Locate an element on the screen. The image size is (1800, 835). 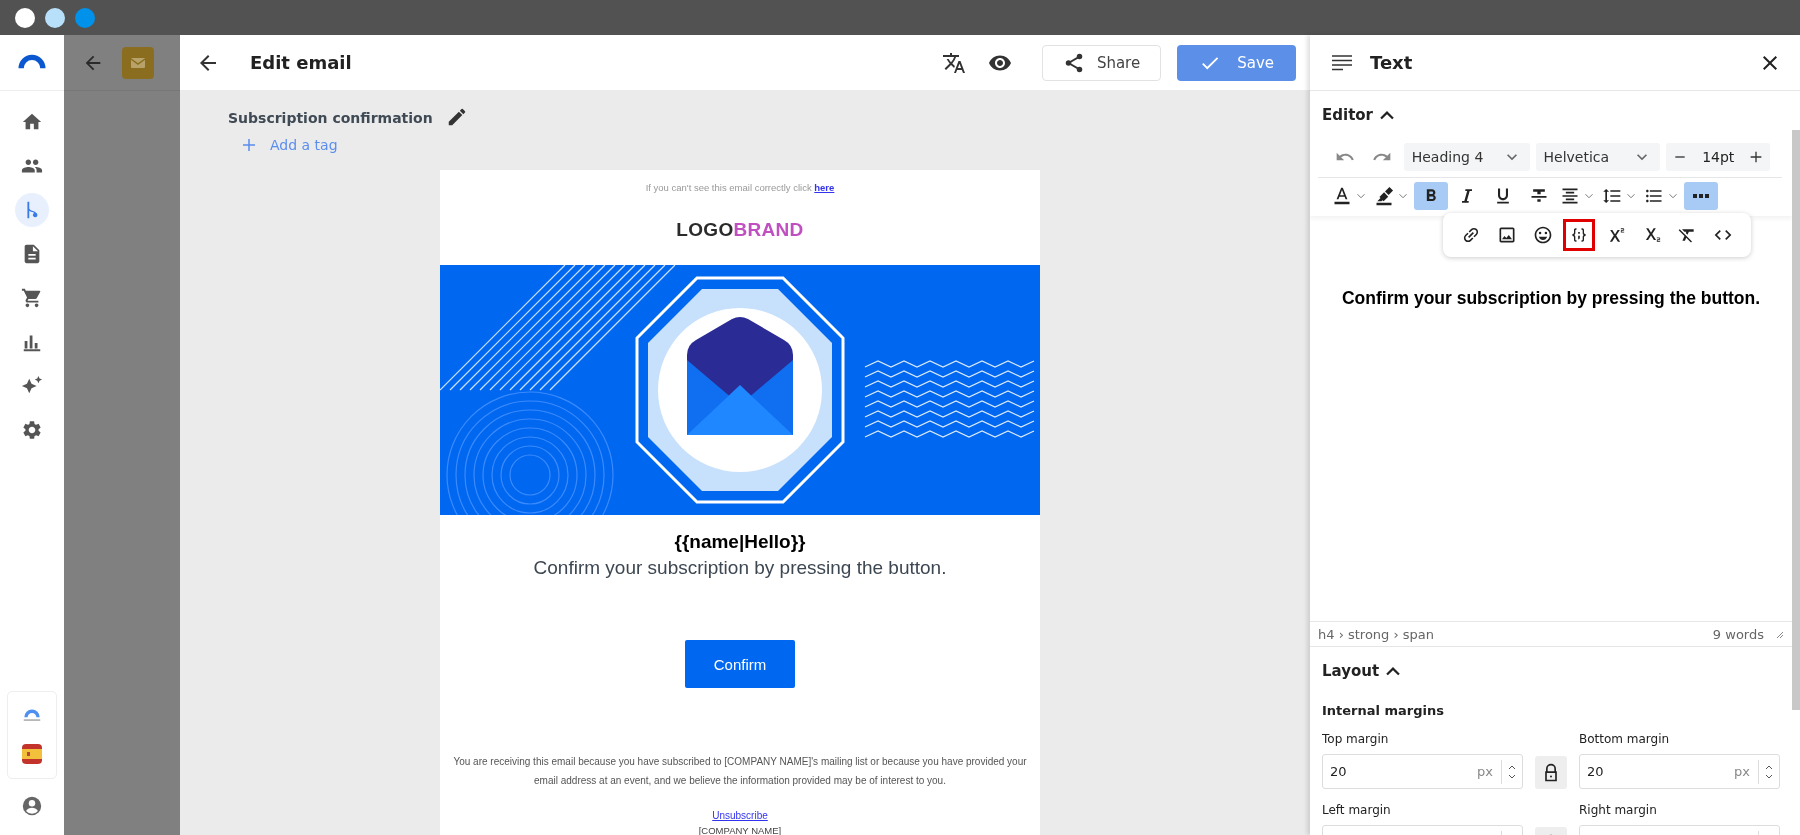
element-path: h4 › strong › span is located at coordinates (1376, 634).